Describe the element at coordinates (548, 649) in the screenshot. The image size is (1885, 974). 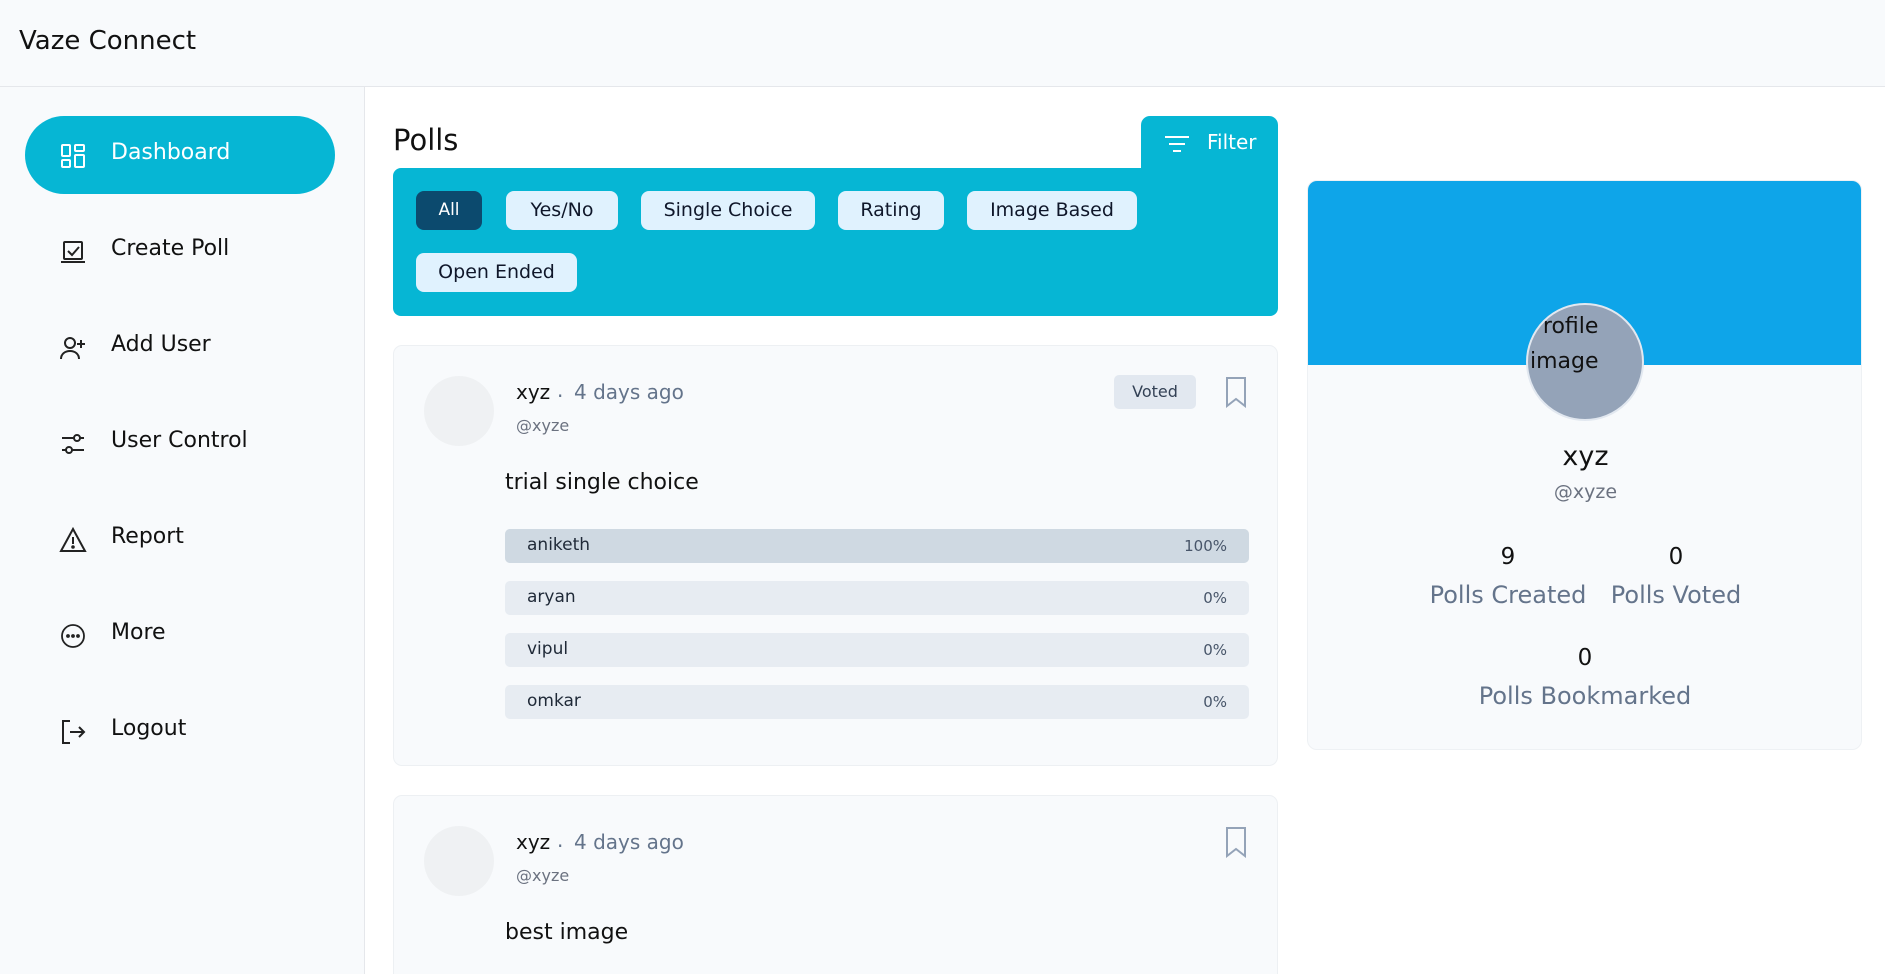
I see `option-label: vipul` at that location.